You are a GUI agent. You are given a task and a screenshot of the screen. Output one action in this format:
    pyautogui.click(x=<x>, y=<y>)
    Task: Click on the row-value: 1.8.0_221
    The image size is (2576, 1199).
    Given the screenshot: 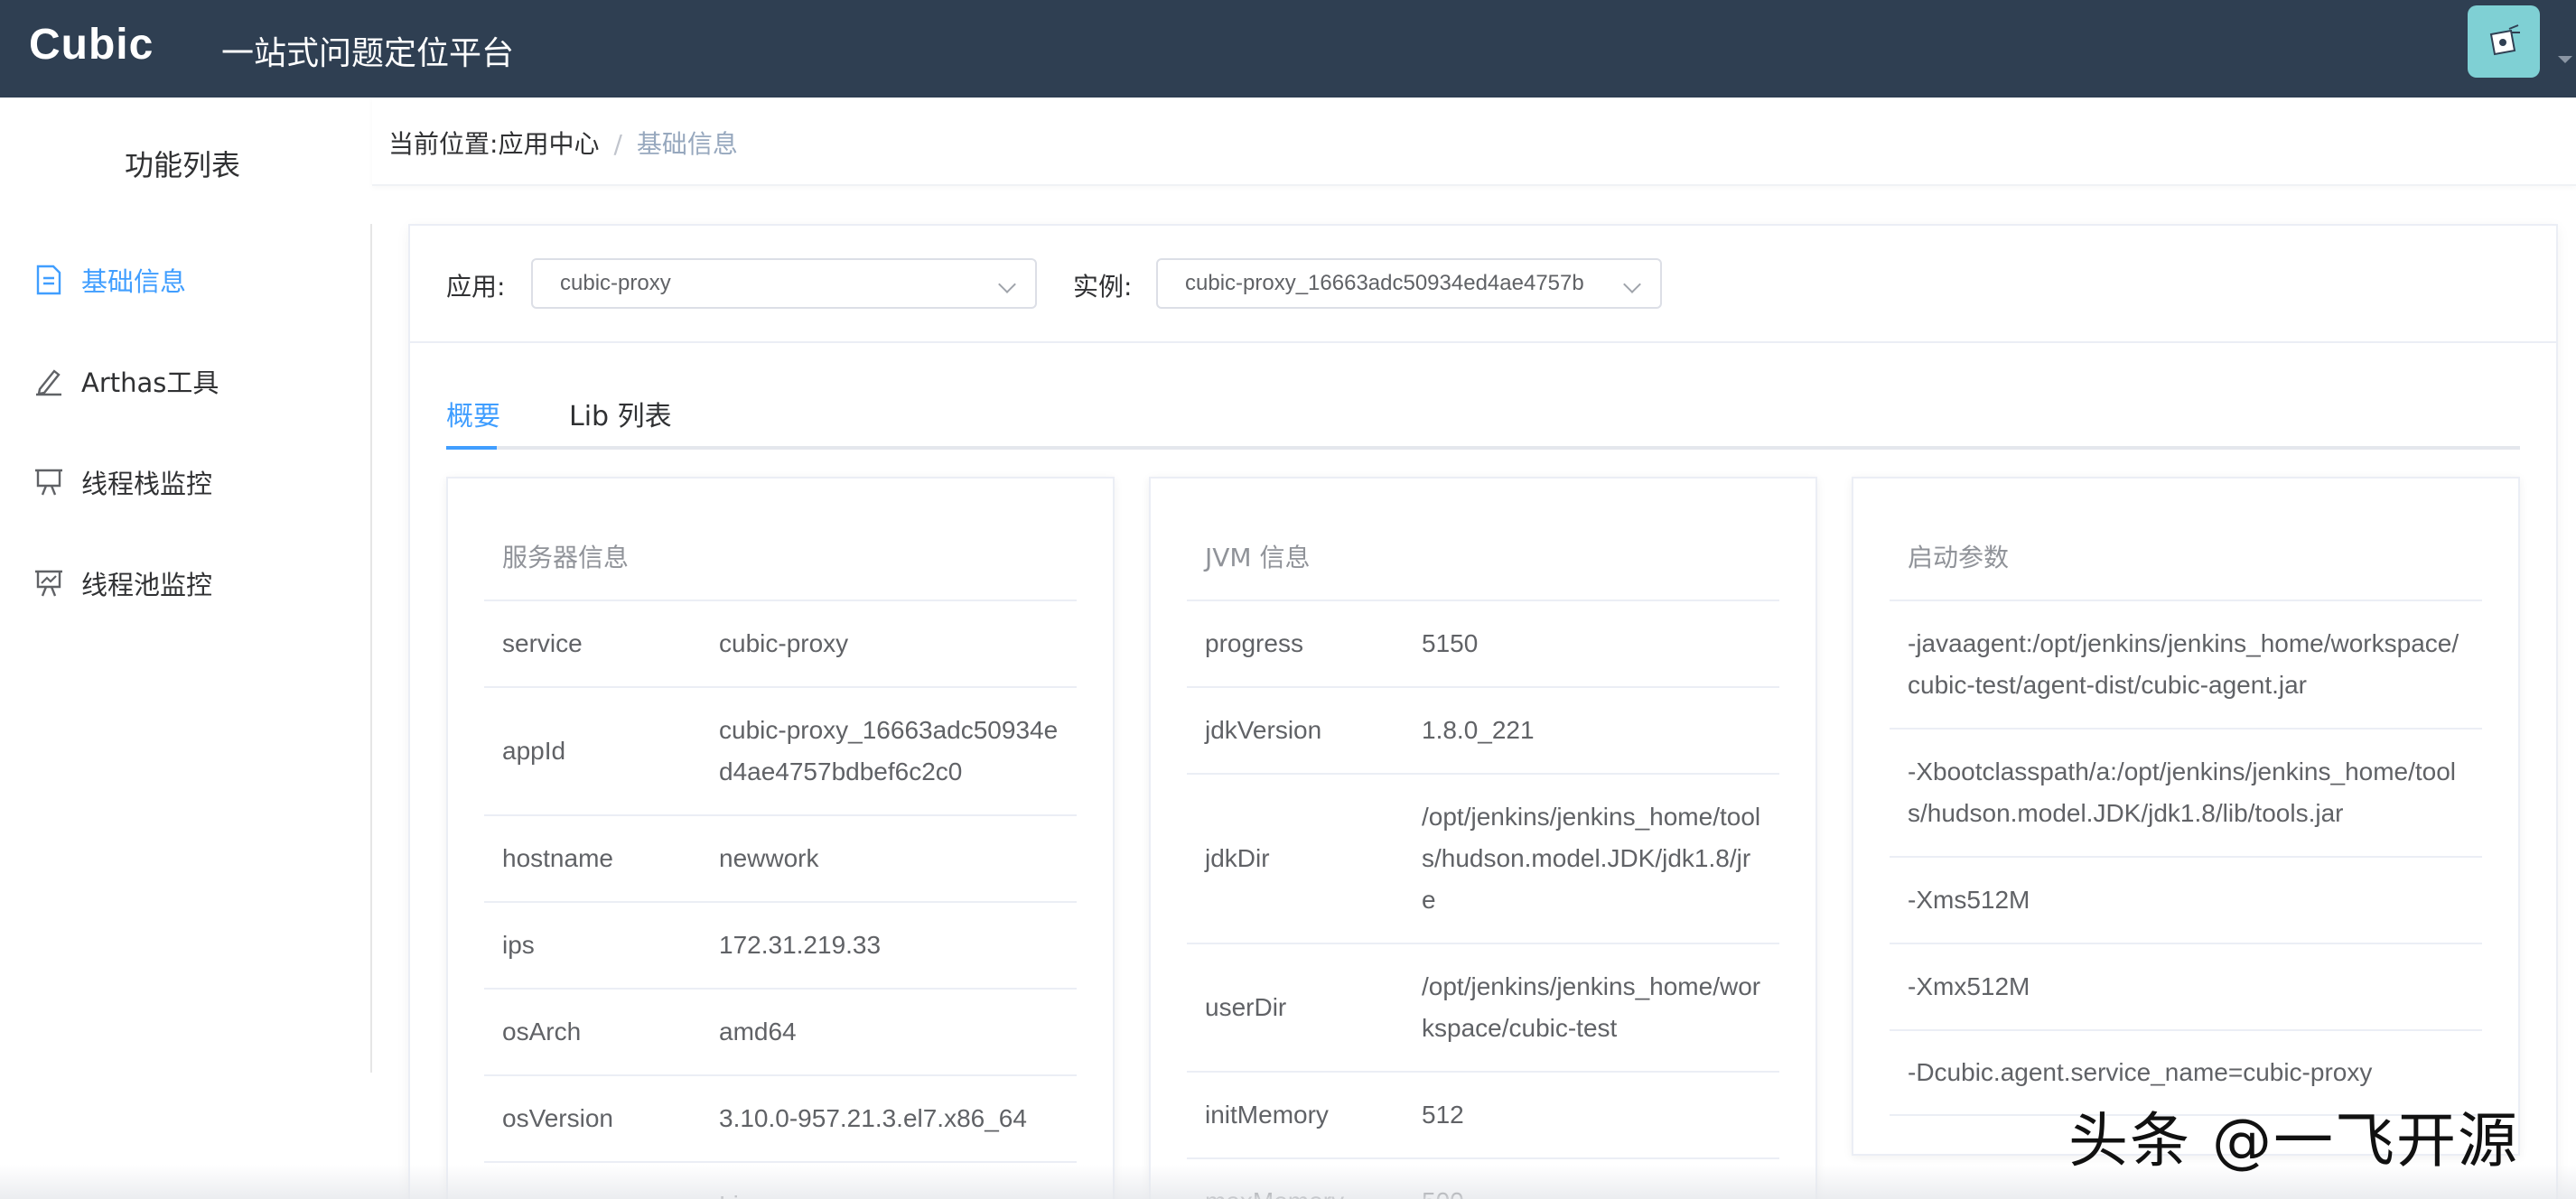 What is the action you would take?
    pyautogui.click(x=1478, y=730)
    